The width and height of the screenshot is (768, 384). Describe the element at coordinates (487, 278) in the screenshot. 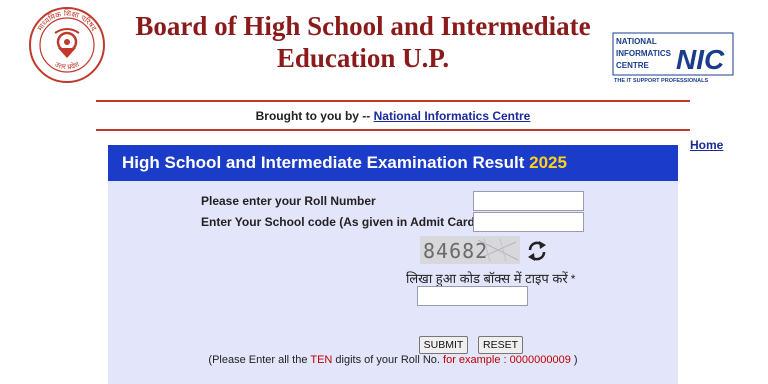

I see `captcha-instruction-text: लिखा हुआ कोड बॉक्स में टाइप करें` at that location.